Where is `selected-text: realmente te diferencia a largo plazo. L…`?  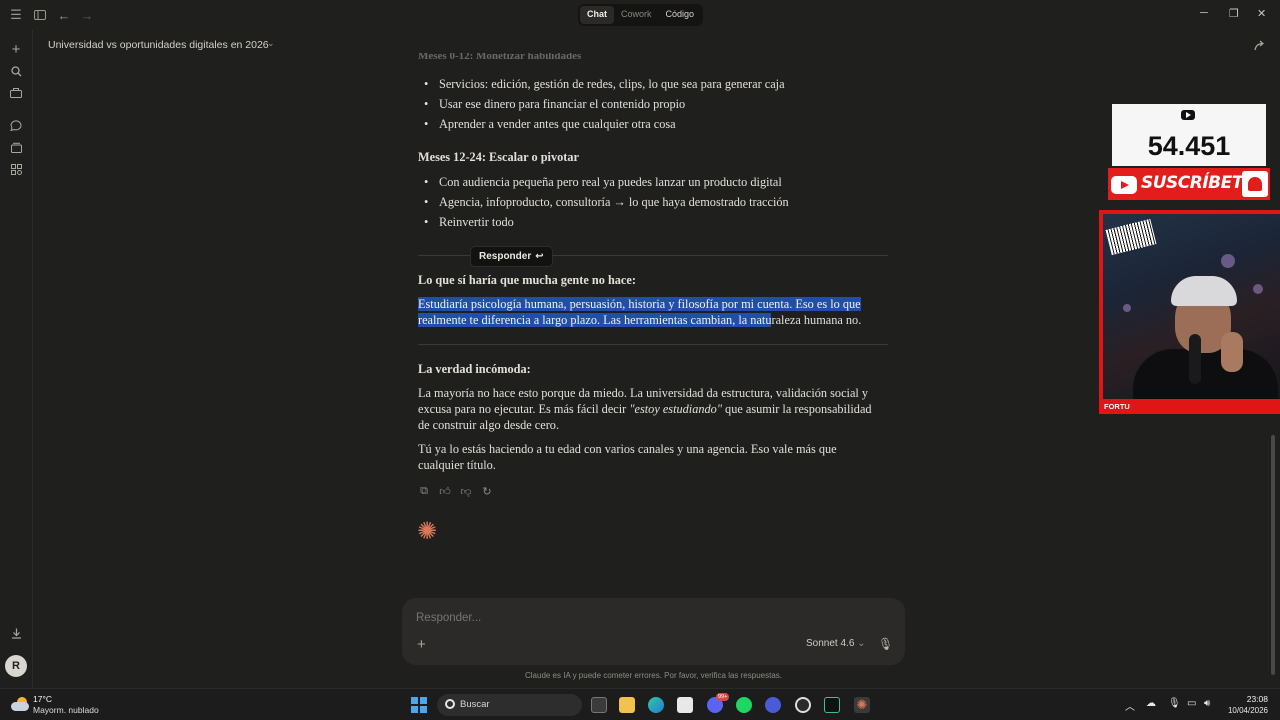
selected-text: realmente te diferencia a largo plazo. L… is located at coordinates (595, 320).